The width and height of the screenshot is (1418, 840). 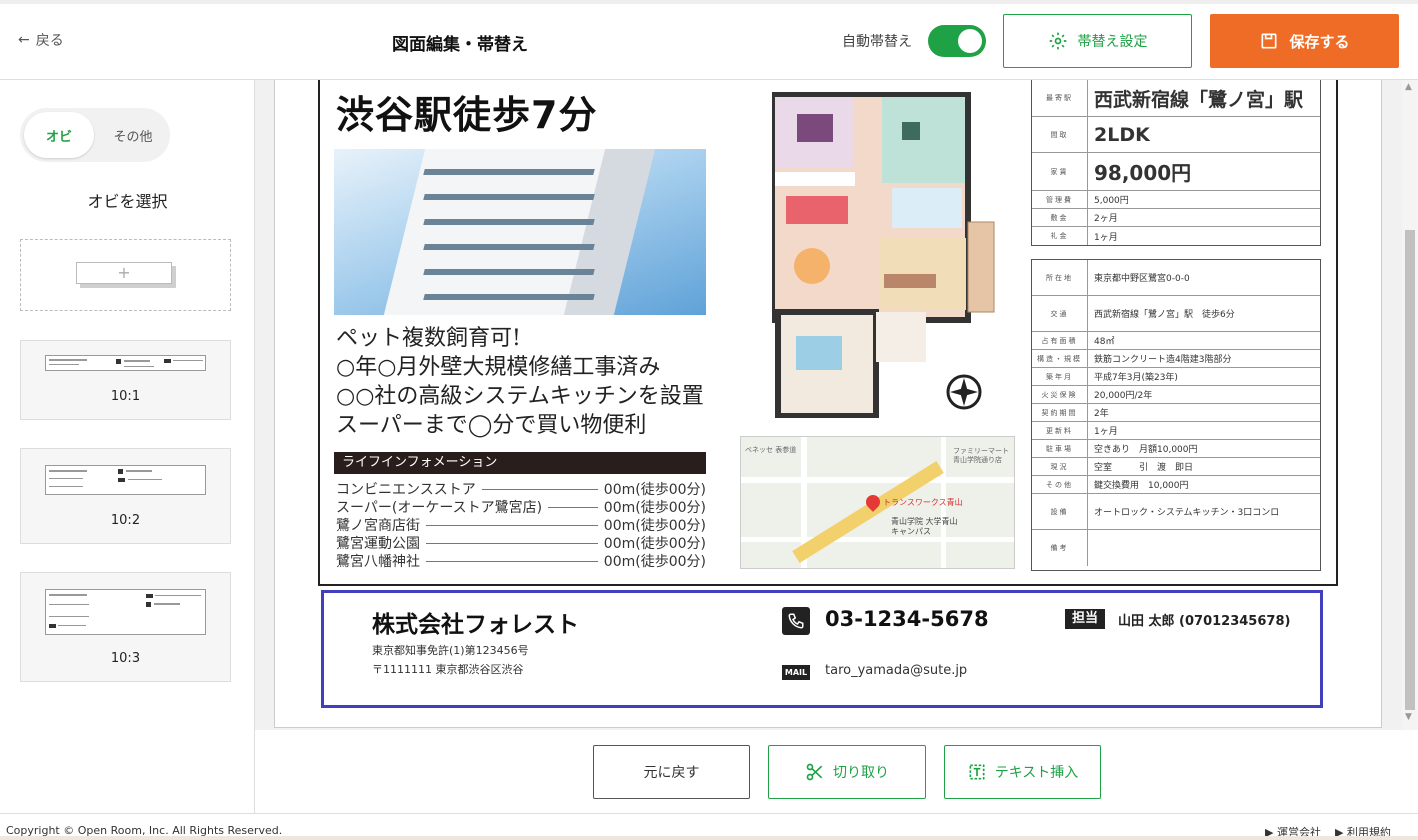 What do you see at coordinates (520, 396) in the screenshot?
I see `feature-line: ○○社の高級システムキッチンを設置` at bounding box center [520, 396].